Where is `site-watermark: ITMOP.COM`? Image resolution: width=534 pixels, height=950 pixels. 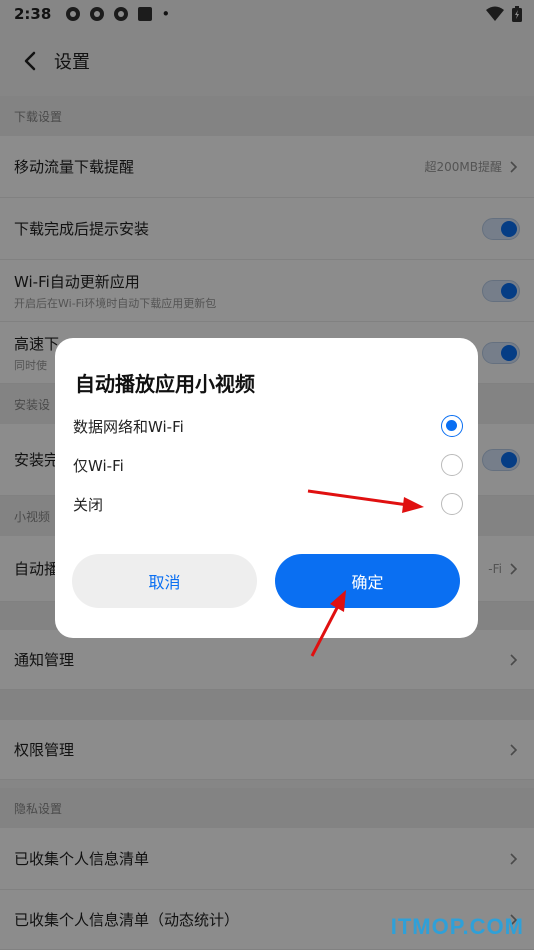
site-watermark: ITMOP.COM is located at coordinates (457, 926).